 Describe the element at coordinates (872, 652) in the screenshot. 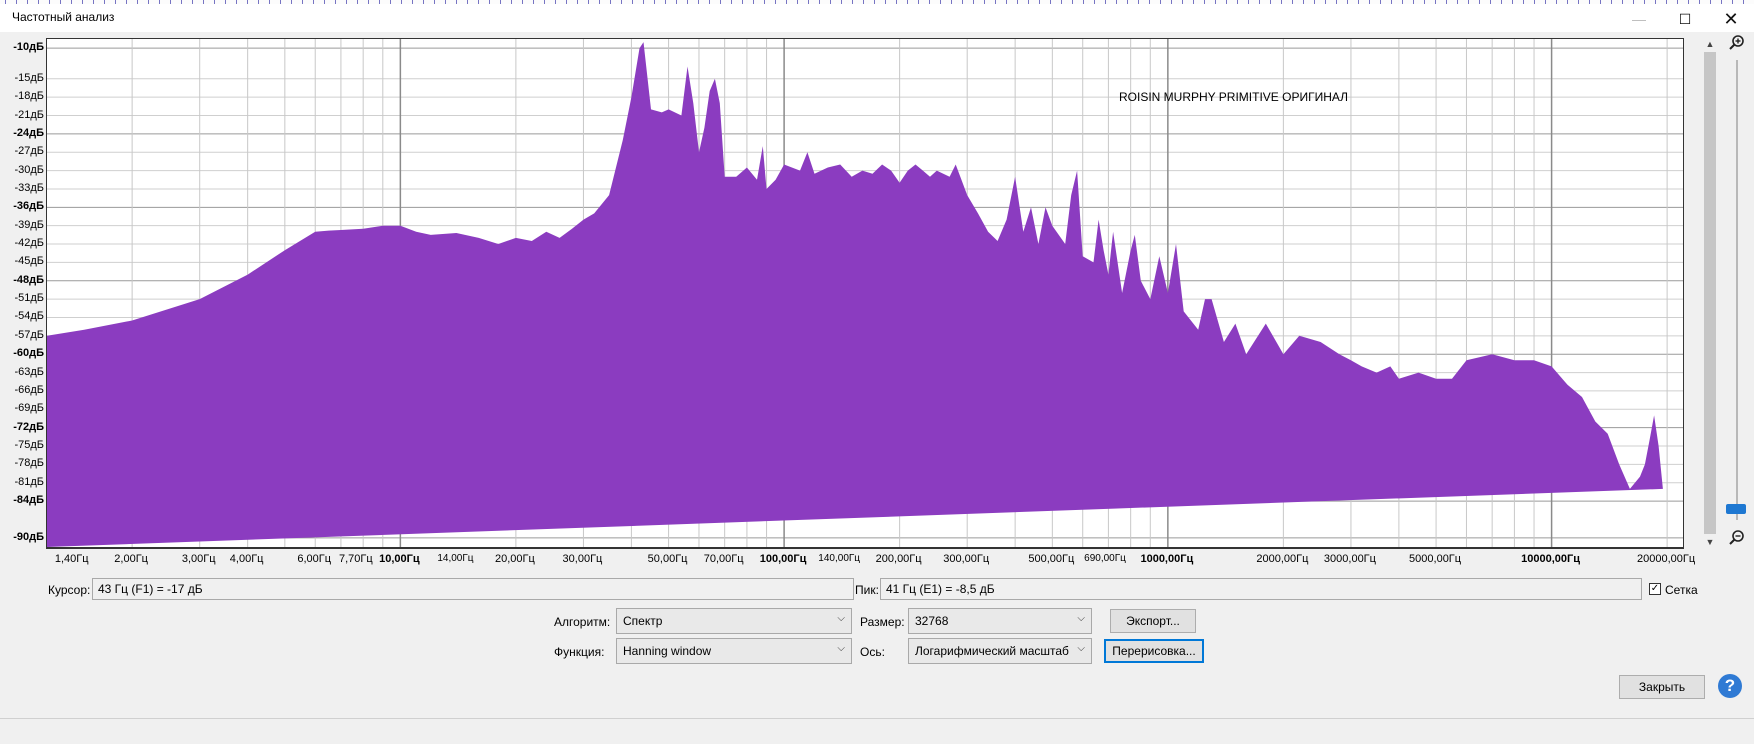

I see `axis-label: Ось:` at that location.